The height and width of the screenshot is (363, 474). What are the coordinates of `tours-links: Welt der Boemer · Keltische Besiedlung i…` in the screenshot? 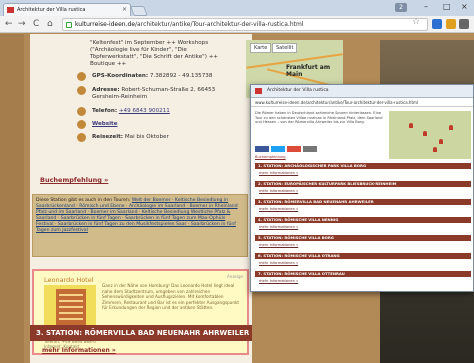 It's located at (137, 215).